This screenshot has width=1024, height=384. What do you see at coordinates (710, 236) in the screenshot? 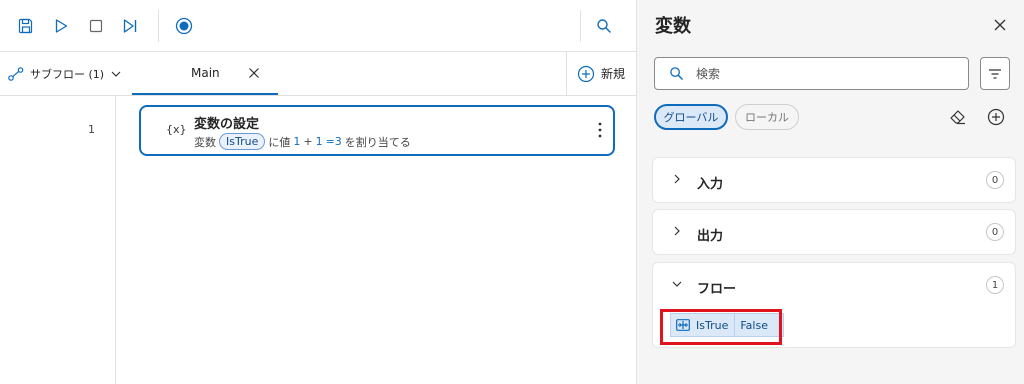
I see `section-output-label: 出力` at bounding box center [710, 236].